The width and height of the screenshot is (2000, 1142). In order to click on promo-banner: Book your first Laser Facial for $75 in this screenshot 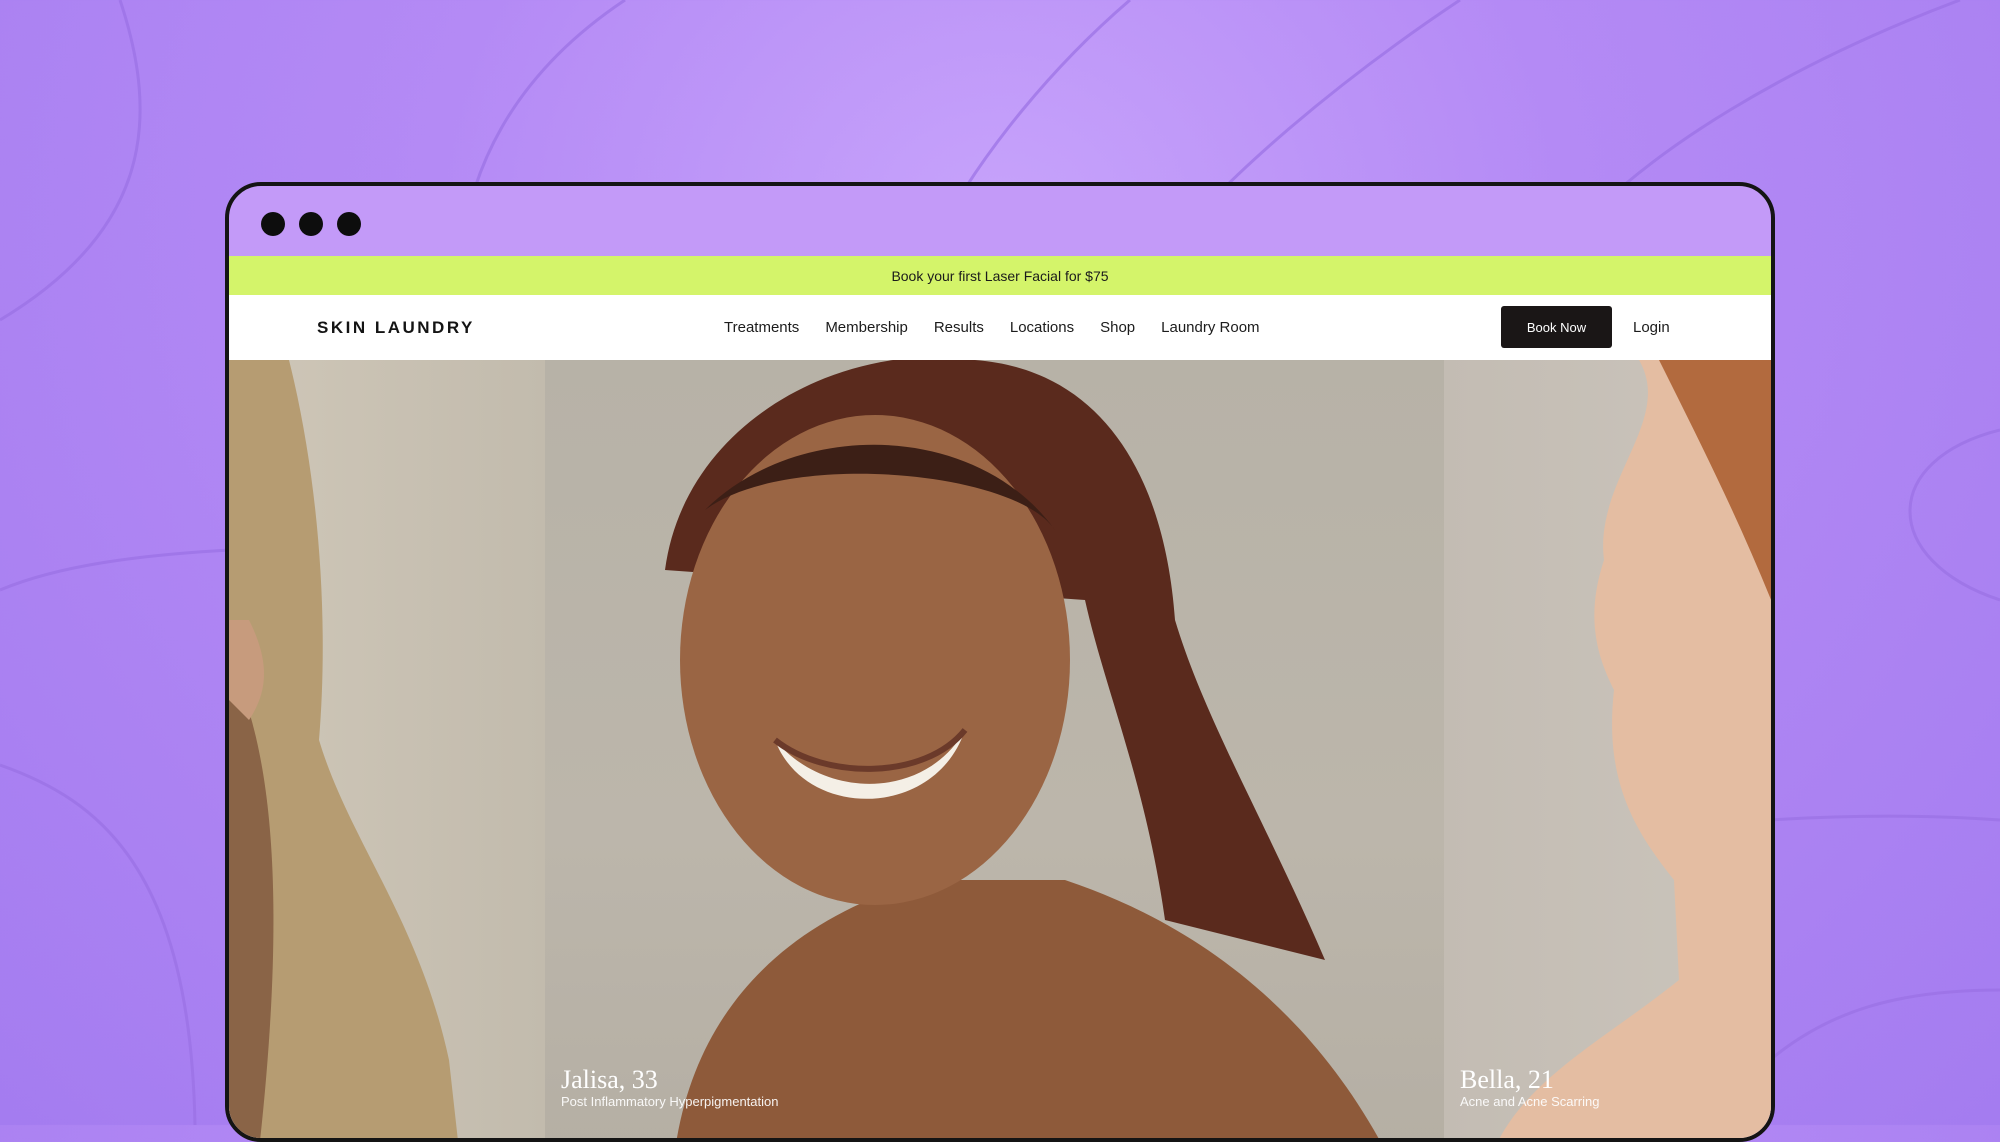, I will do `click(1000, 275)`.